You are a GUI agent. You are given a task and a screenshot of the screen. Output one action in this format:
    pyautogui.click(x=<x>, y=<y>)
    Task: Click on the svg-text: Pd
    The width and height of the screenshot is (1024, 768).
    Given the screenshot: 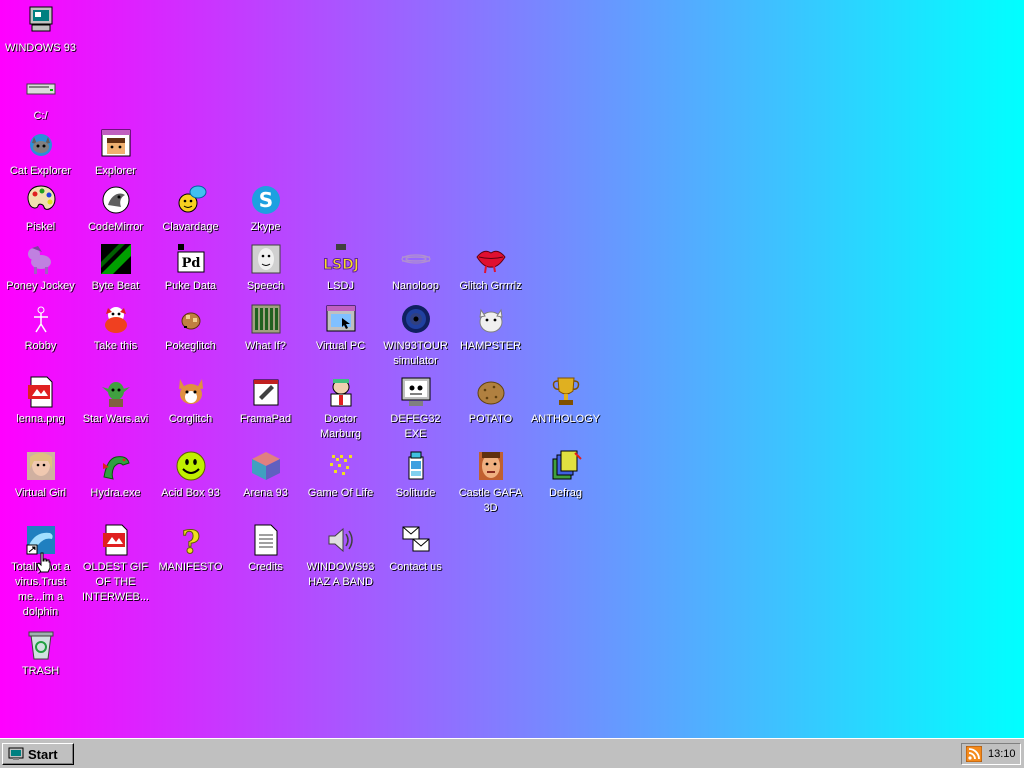 What is the action you would take?
    pyautogui.click(x=190, y=263)
    